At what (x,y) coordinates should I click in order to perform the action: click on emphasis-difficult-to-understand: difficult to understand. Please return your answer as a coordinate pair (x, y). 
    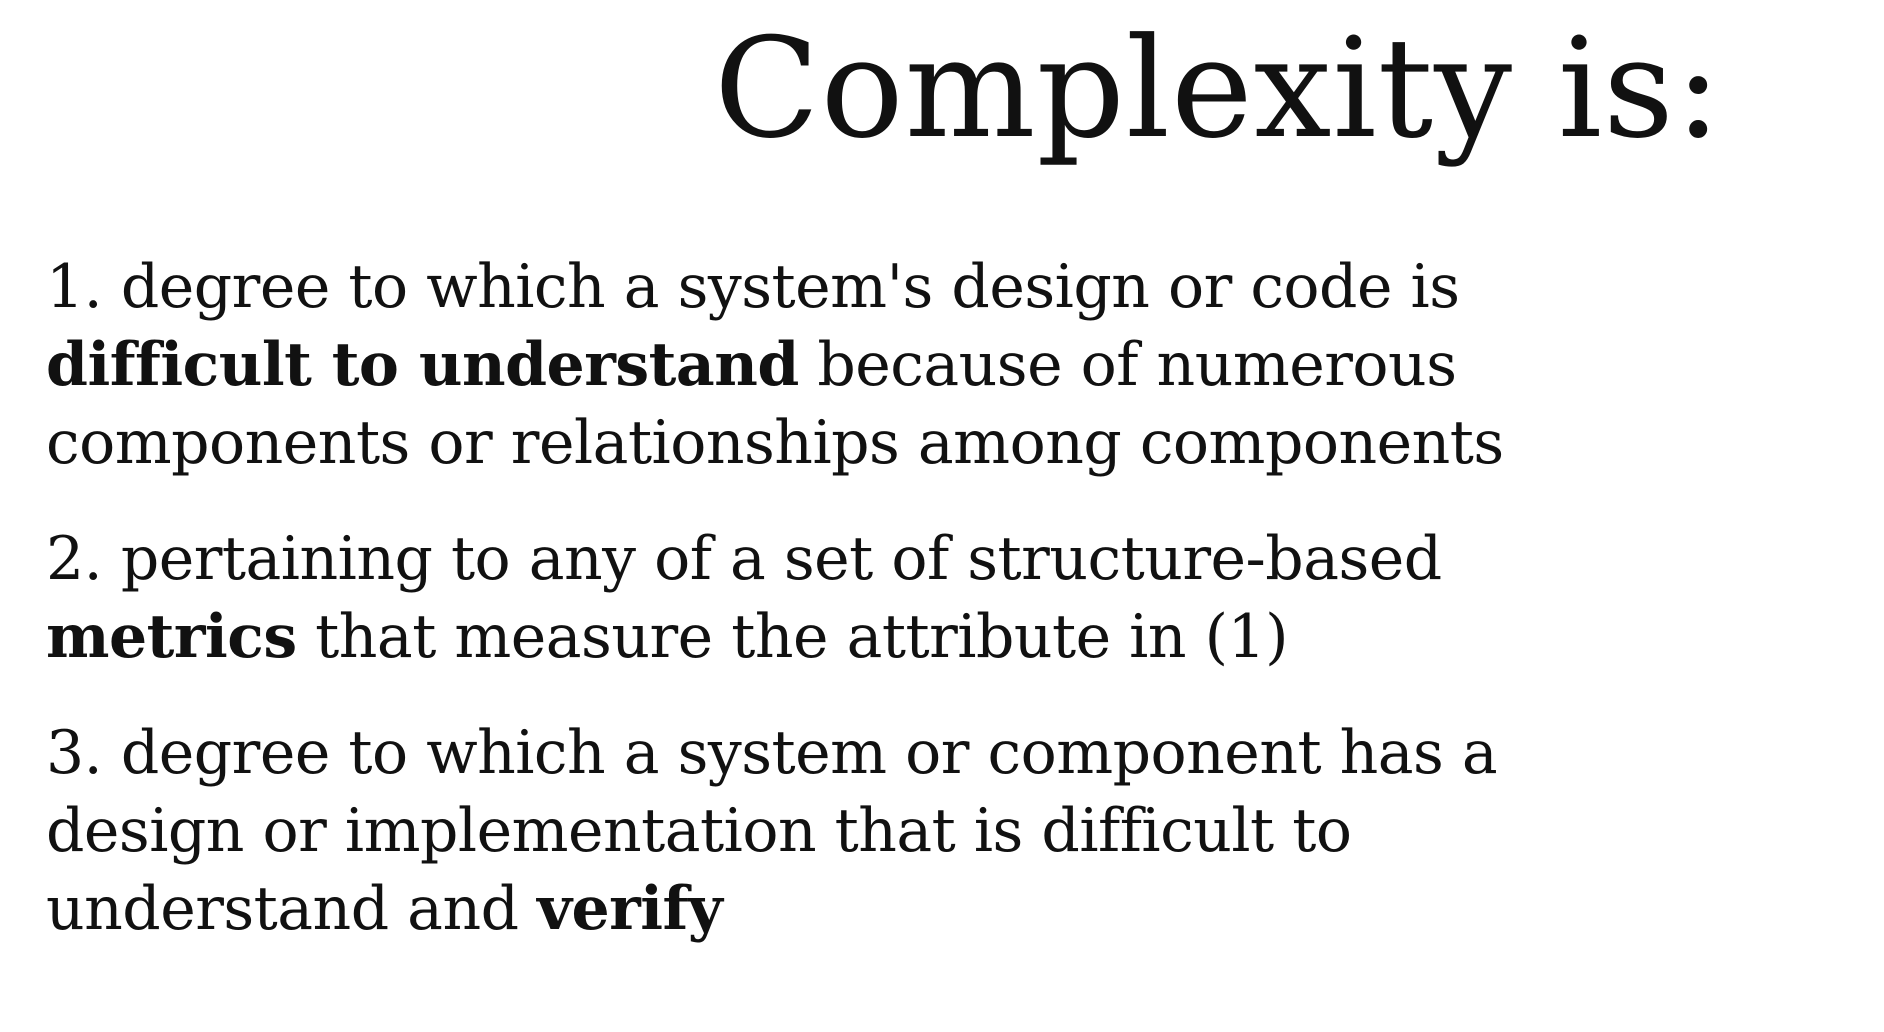
    Looking at the image, I should click on (422, 365).